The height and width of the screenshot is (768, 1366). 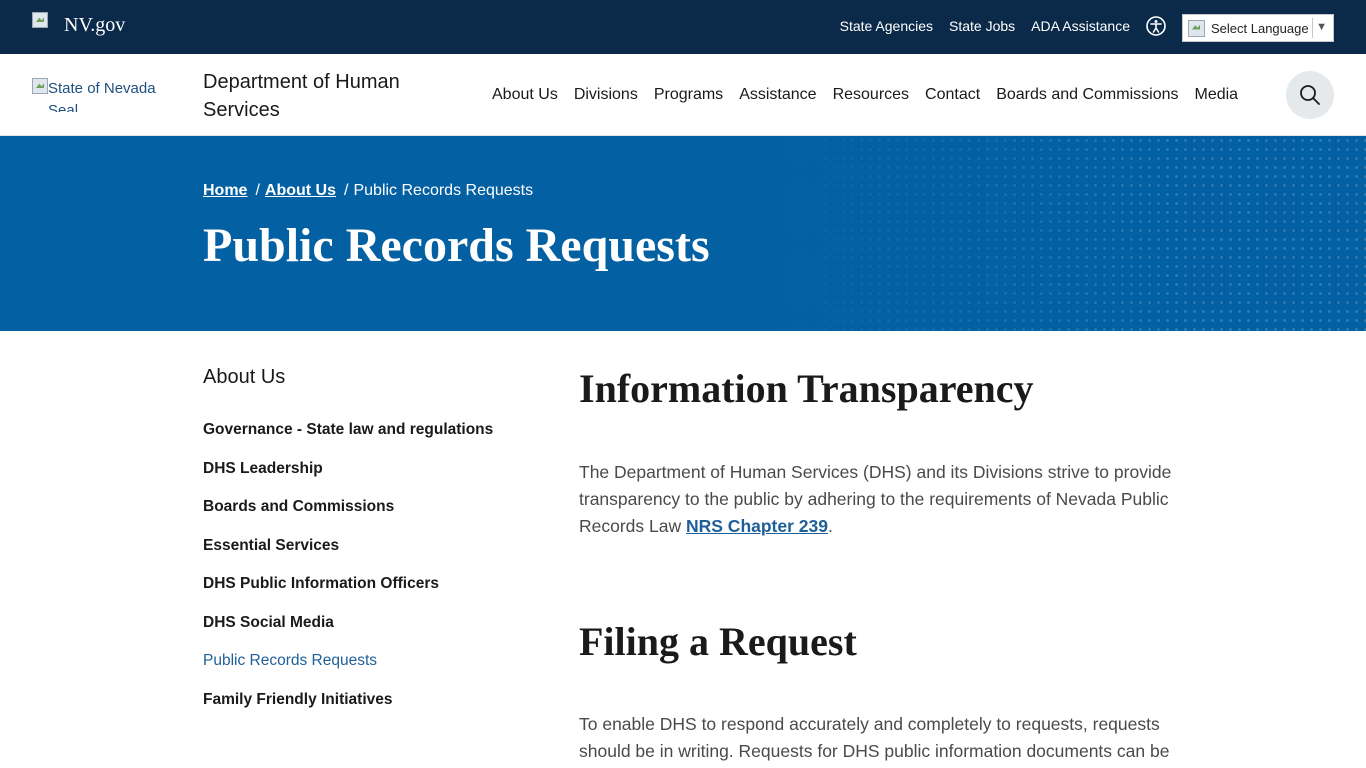 I want to click on seal-alt-text: State of Nevada Seal, so click(x=102, y=96).